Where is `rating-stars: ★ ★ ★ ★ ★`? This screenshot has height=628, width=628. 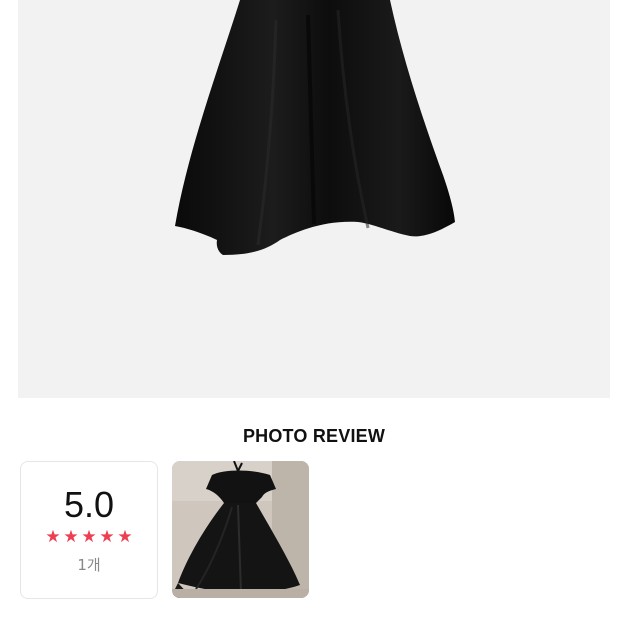
rating-stars: ★ ★ ★ ★ ★ is located at coordinates (89, 537).